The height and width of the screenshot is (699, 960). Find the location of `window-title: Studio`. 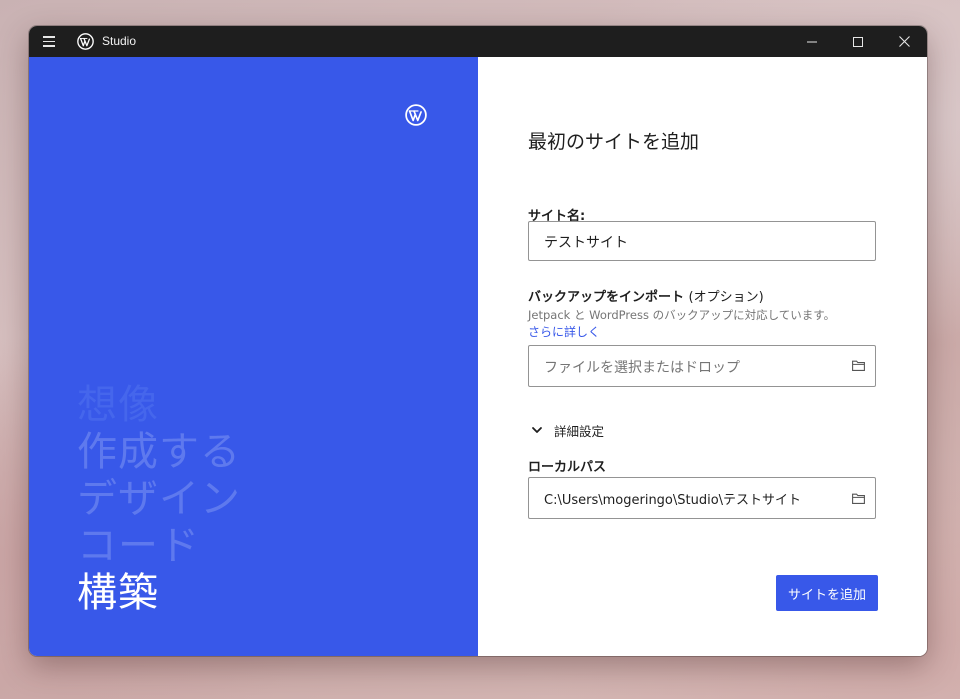

window-title: Studio is located at coordinates (119, 41).